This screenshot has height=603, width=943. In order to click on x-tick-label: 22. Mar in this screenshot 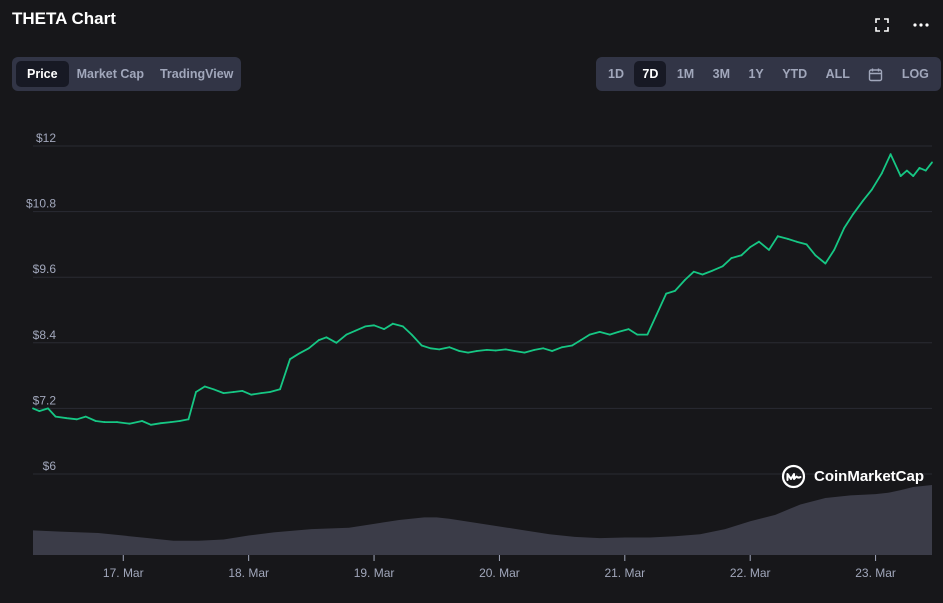, I will do `click(750, 573)`.